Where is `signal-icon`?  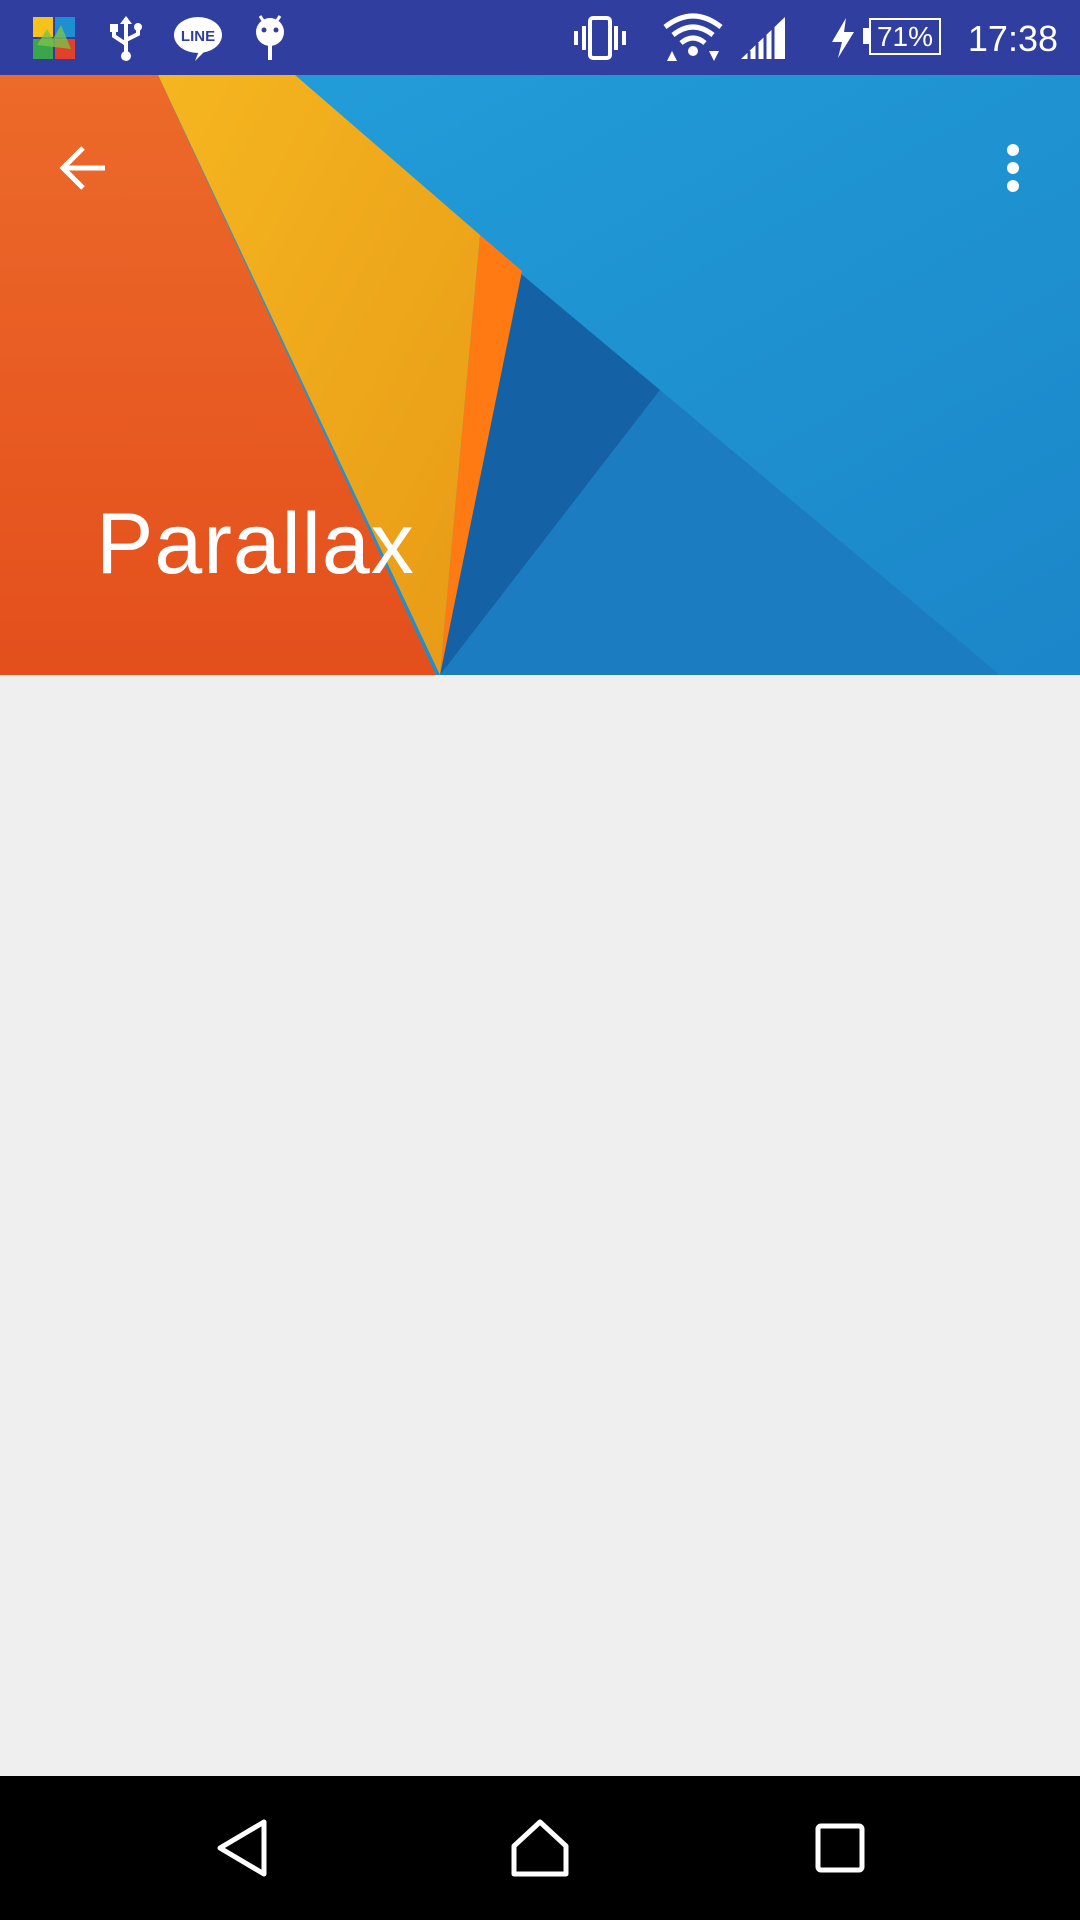
signal-icon is located at coordinates (763, 37).